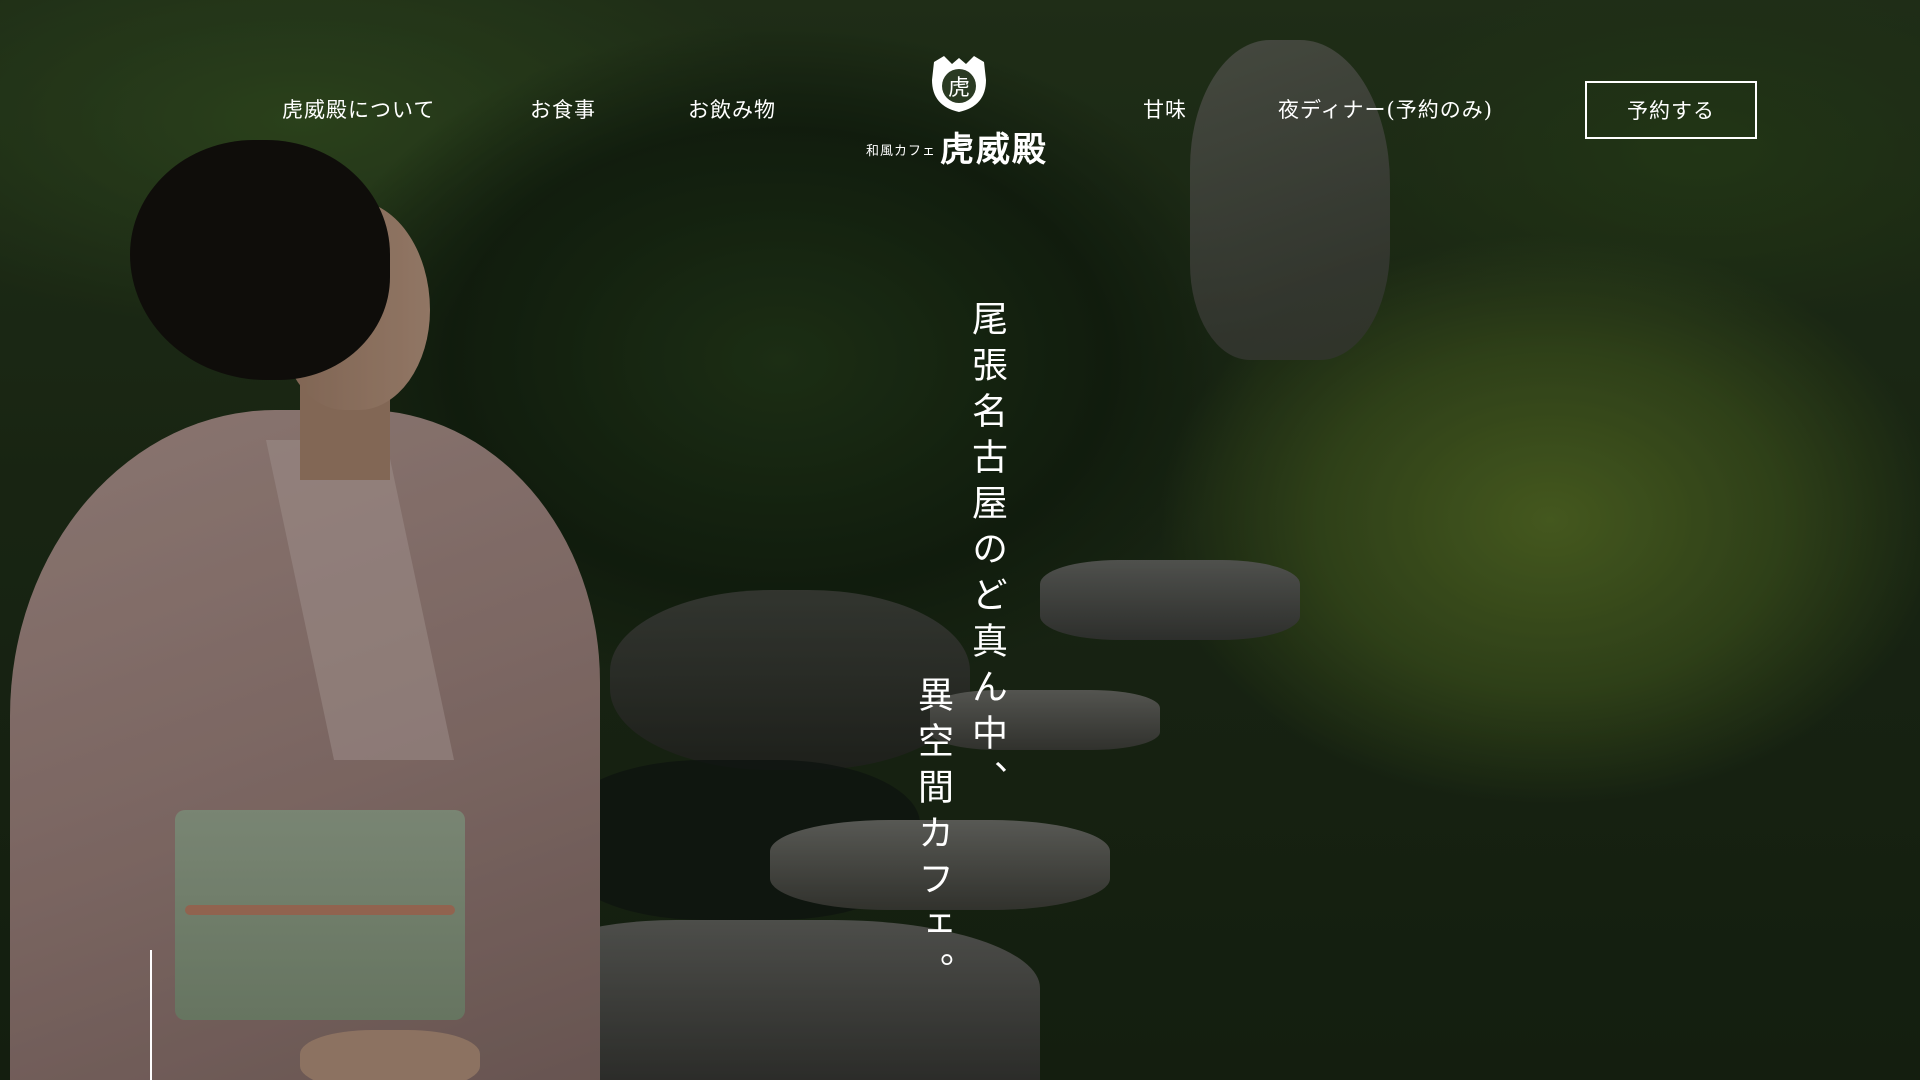  What do you see at coordinates (986, 553) in the screenshot?
I see `hero-tagline-line1: 尾張名古屋のど真ん中、` at bounding box center [986, 553].